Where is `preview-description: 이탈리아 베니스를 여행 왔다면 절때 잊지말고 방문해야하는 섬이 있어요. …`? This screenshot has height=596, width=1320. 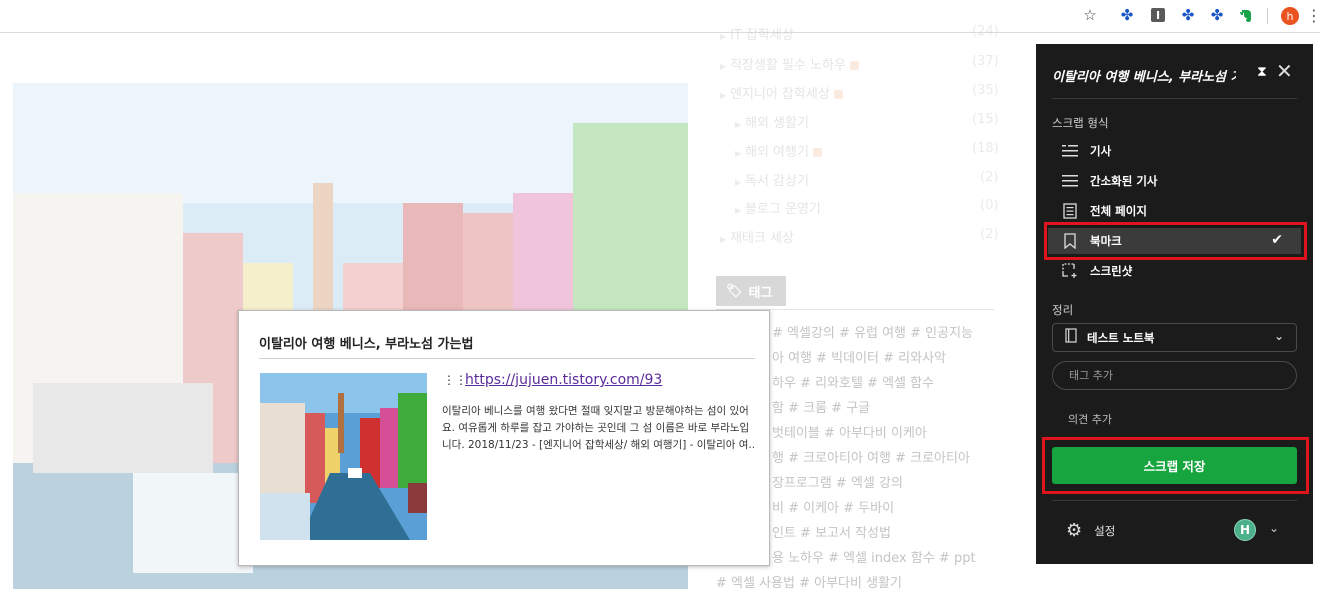 preview-description: 이탈리아 베니스를 여행 왔다면 절때 잊지말고 방문해야하는 섬이 있어요. … is located at coordinates (599, 428).